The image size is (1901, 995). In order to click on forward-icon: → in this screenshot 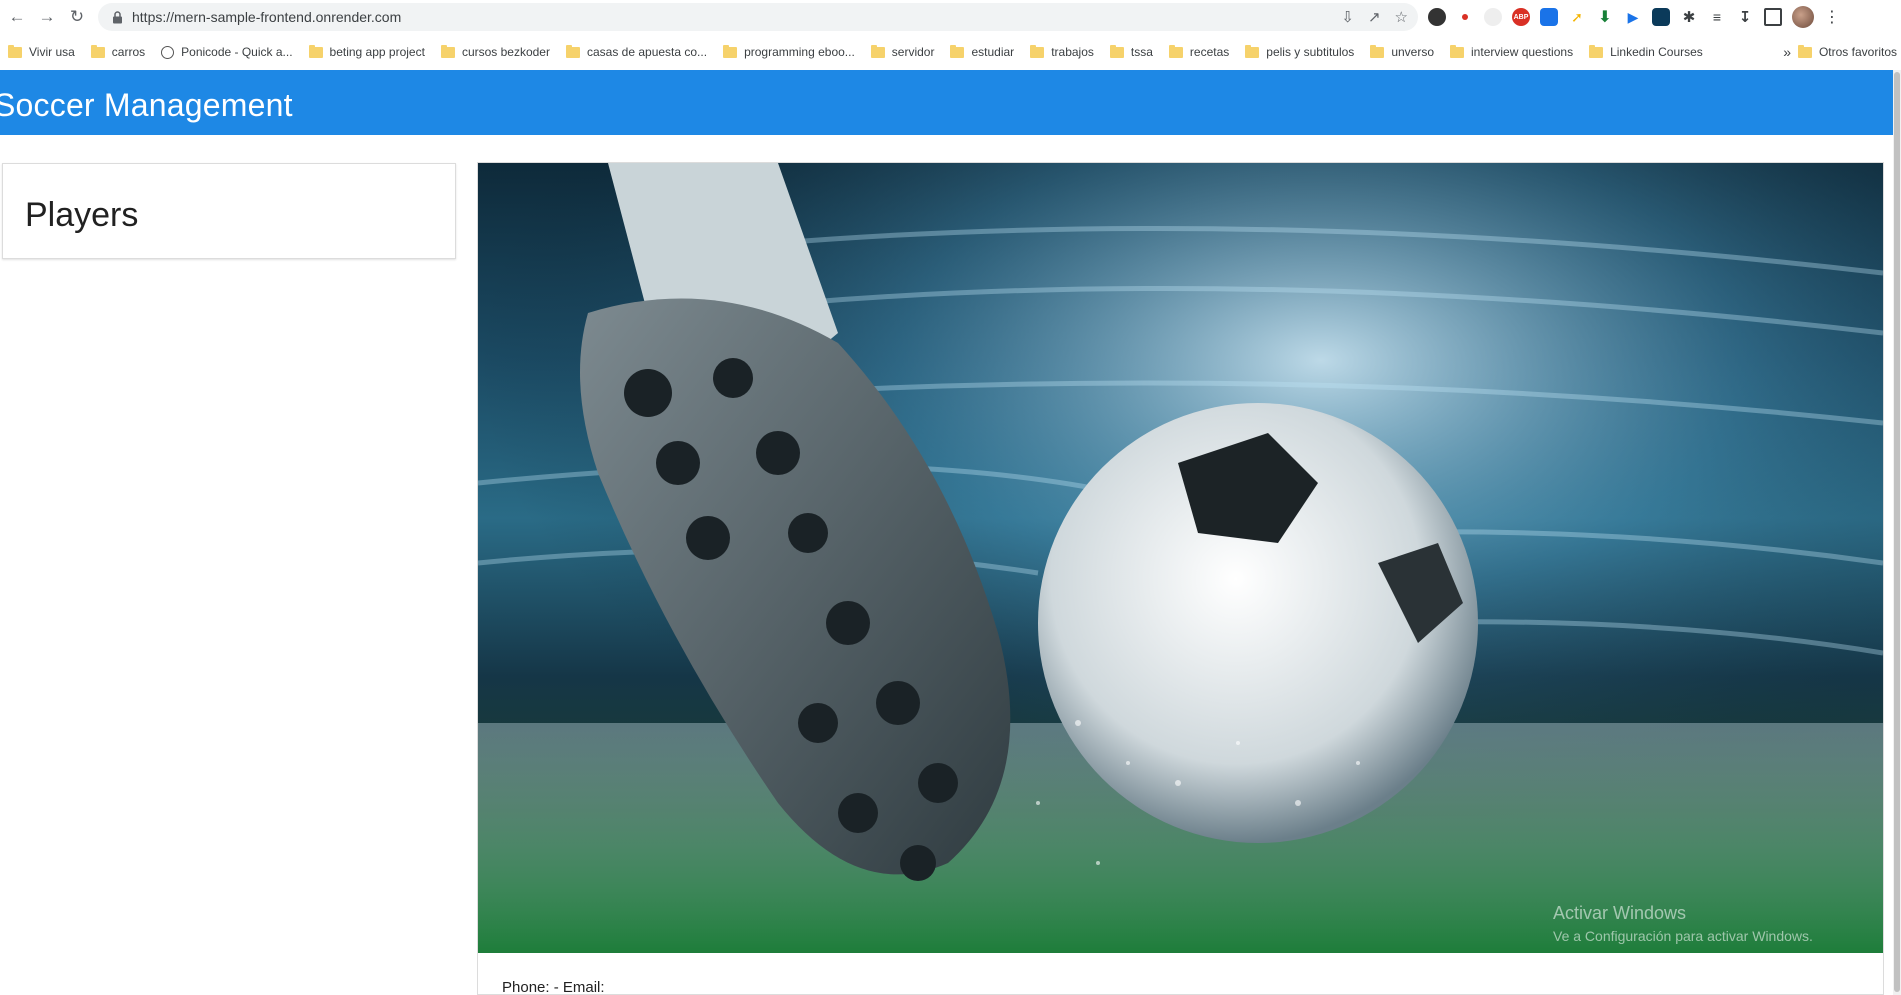, I will do `click(47, 17)`.